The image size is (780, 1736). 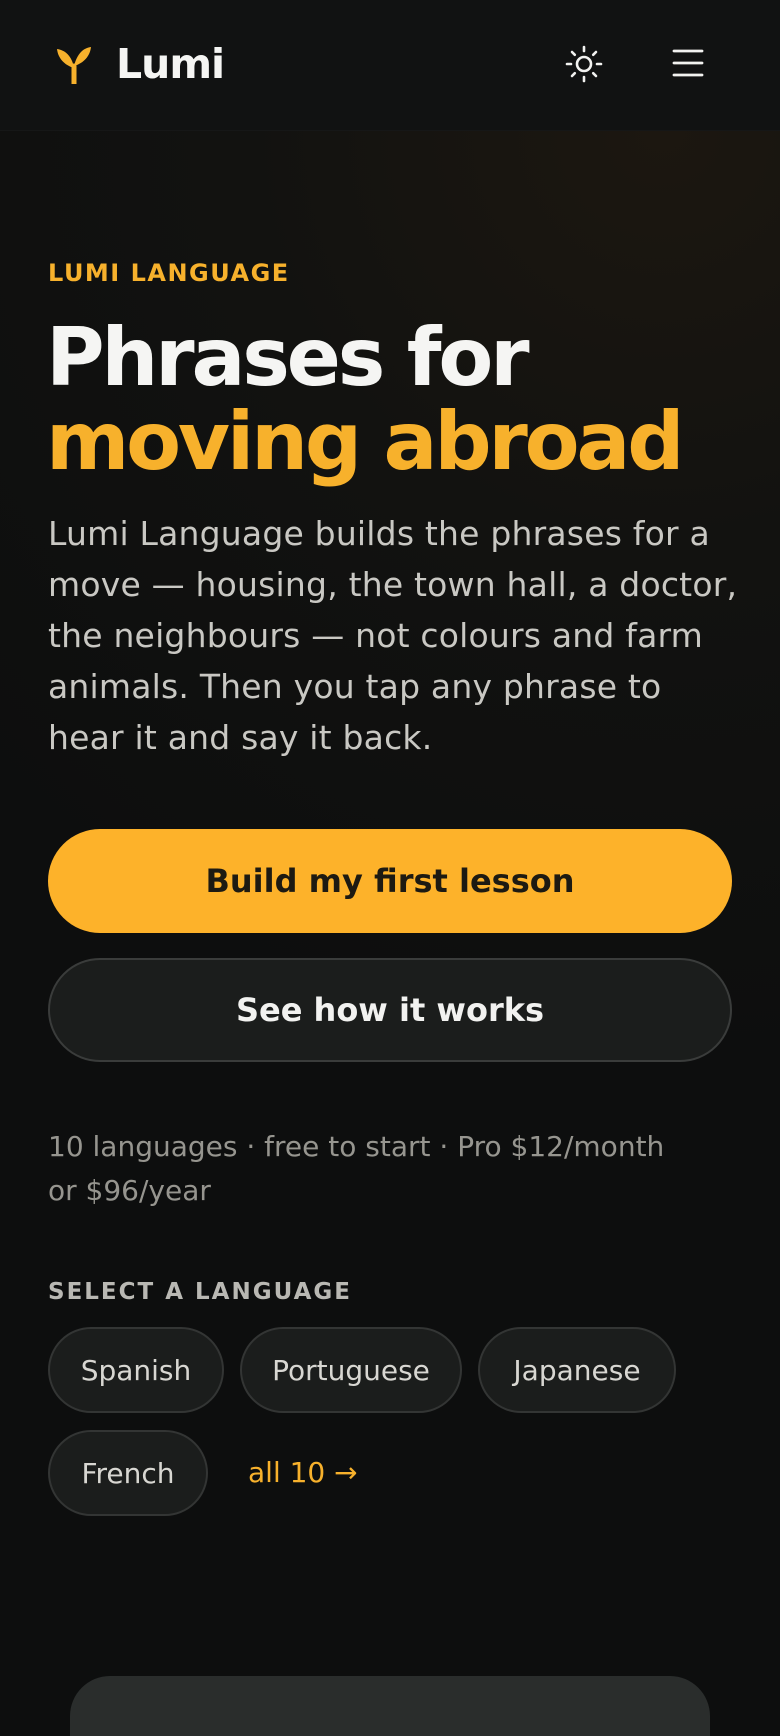 What do you see at coordinates (288, 357) in the screenshot?
I see `headline-line-1: Phrases for` at bounding box center [288, 357].